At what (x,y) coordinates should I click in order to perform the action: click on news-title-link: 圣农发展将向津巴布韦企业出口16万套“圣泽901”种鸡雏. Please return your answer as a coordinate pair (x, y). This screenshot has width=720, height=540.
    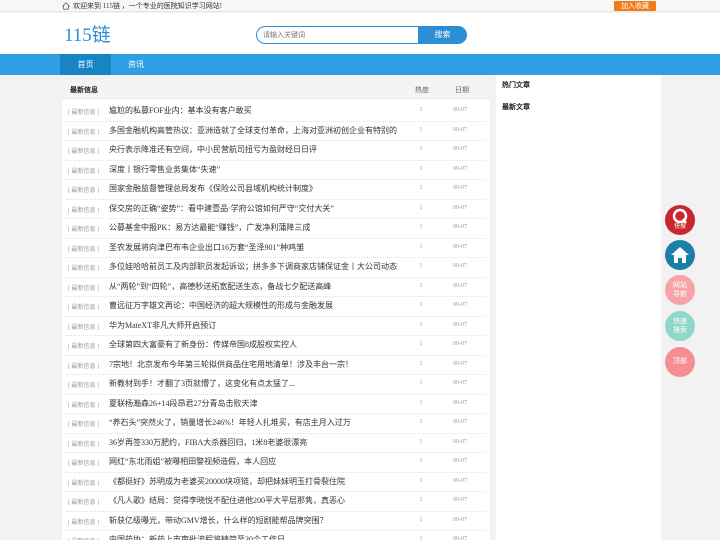
    Looking at the image, I should click on (206, 247).